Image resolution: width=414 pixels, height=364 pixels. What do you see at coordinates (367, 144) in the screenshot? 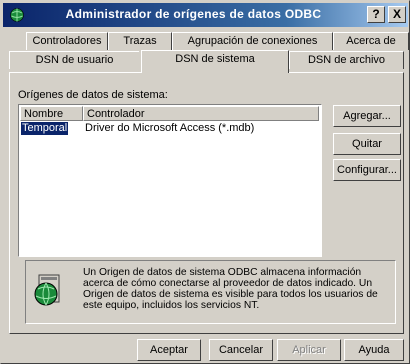
I see `remove-button: Quitar` at bounding box center [367, 144].